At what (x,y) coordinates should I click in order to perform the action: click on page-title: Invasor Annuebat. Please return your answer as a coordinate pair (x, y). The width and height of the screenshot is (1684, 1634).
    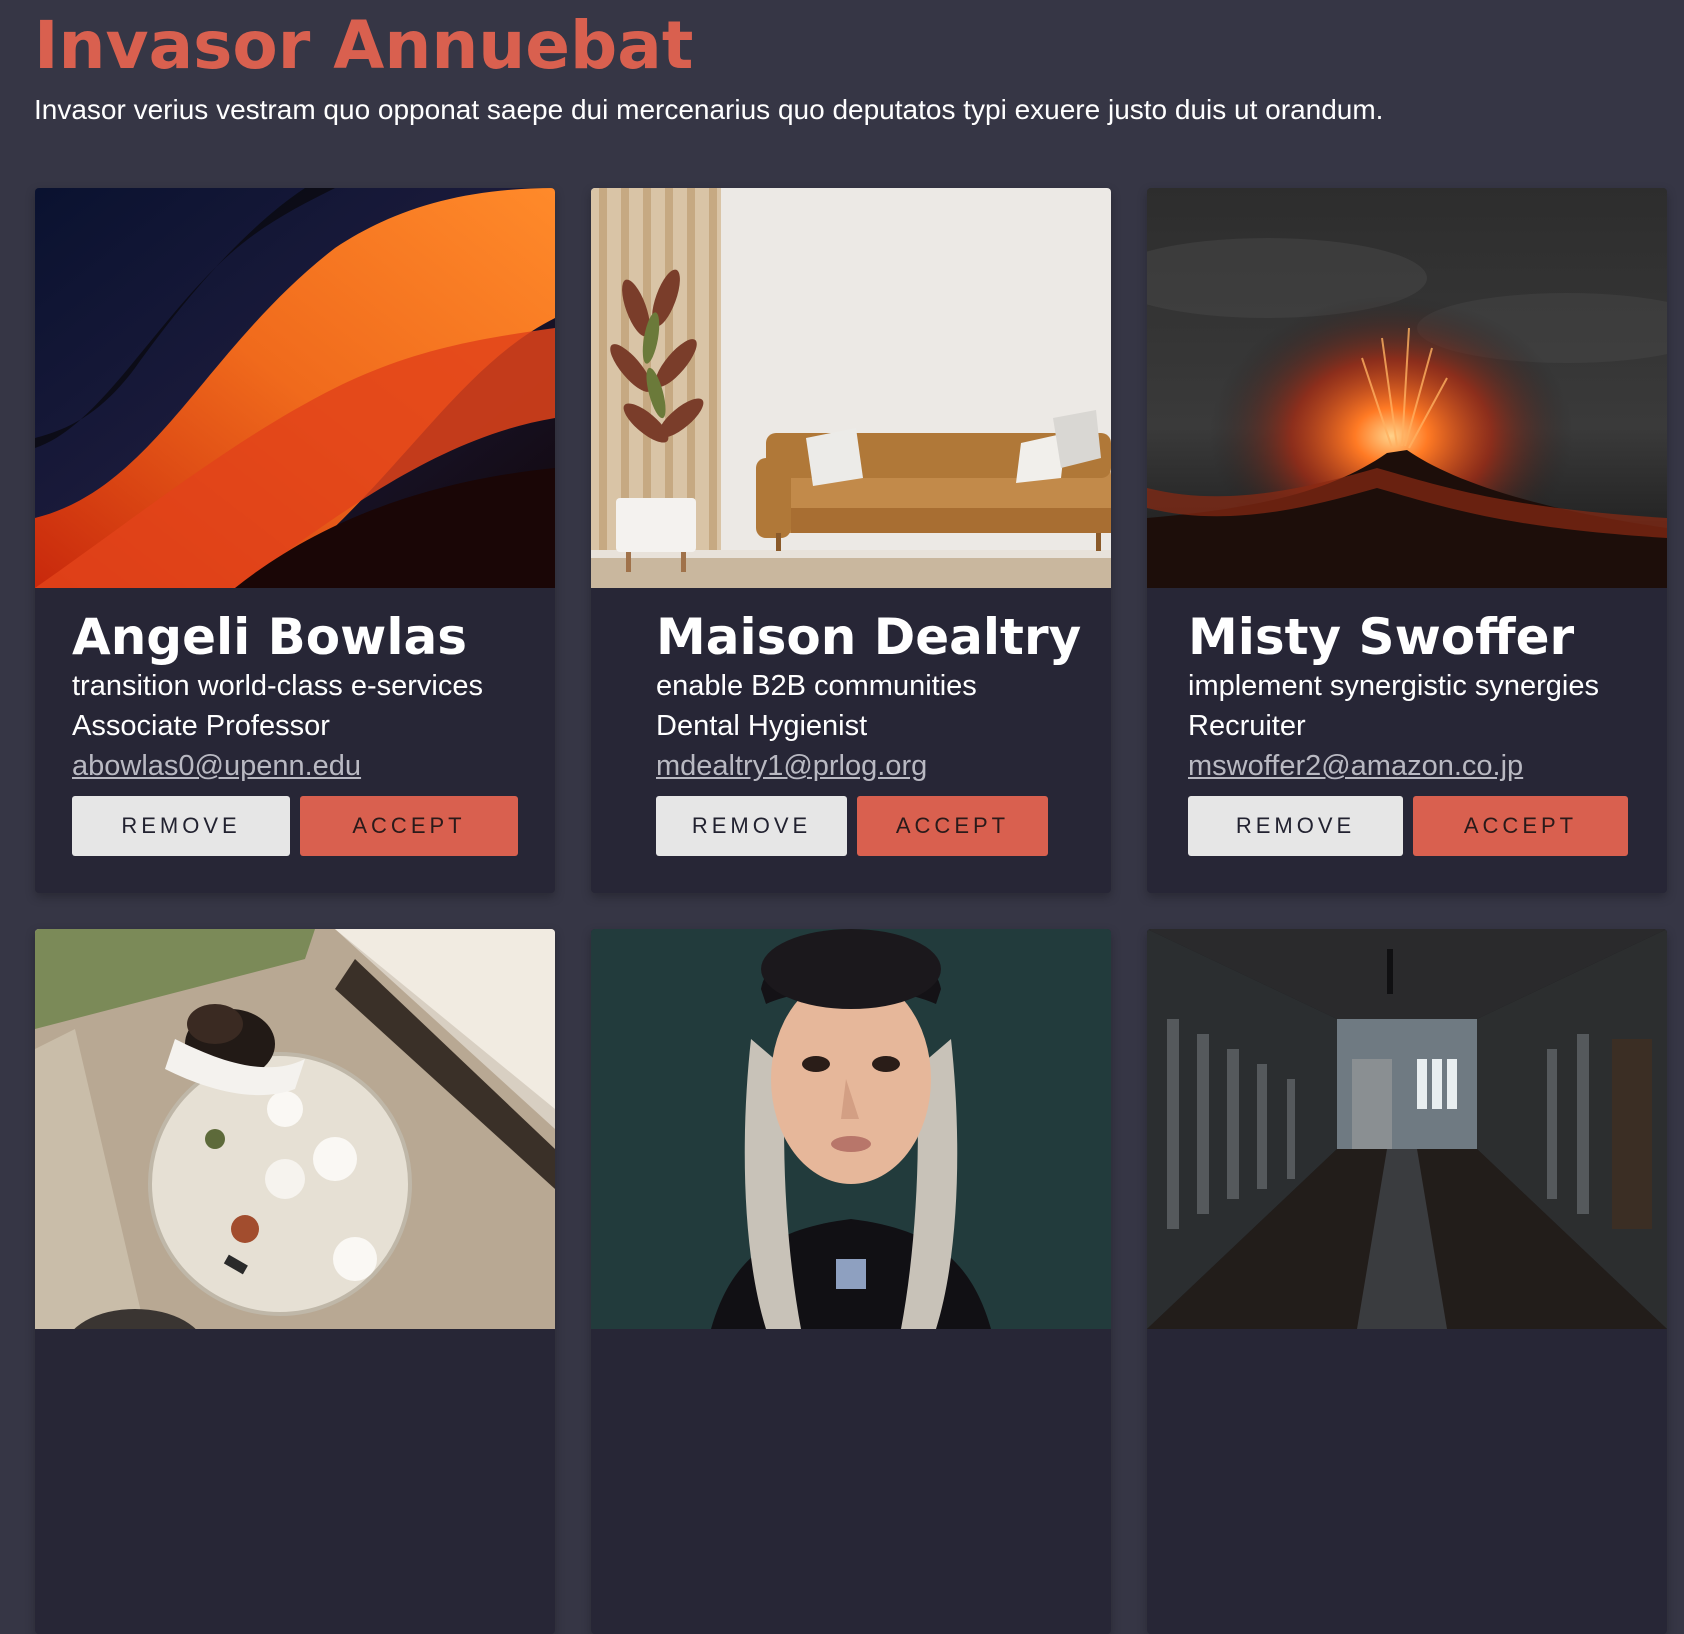
    Looking at the image, I should click on (364, 45).